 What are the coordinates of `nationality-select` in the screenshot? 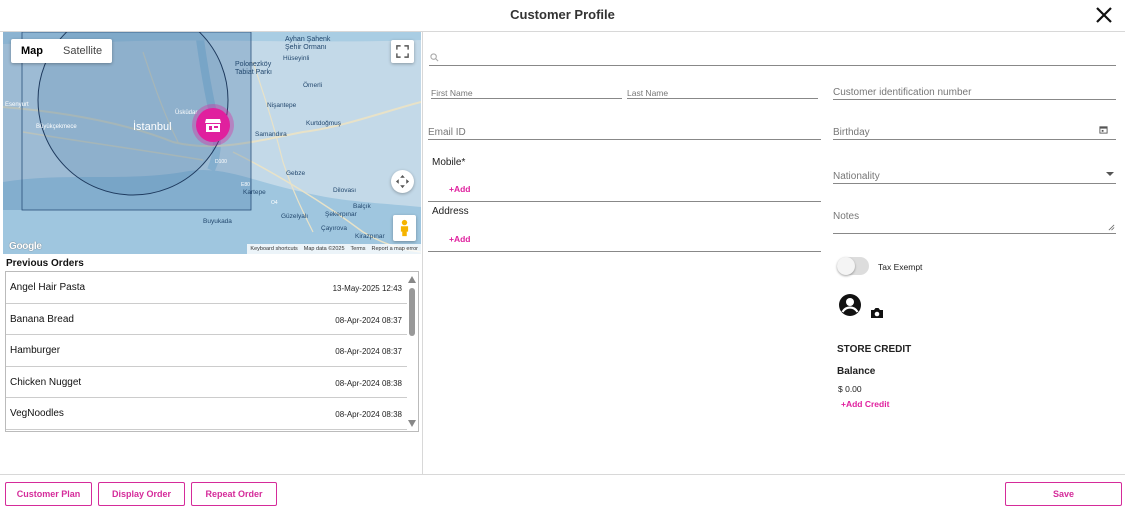 It's located at (963, 176).